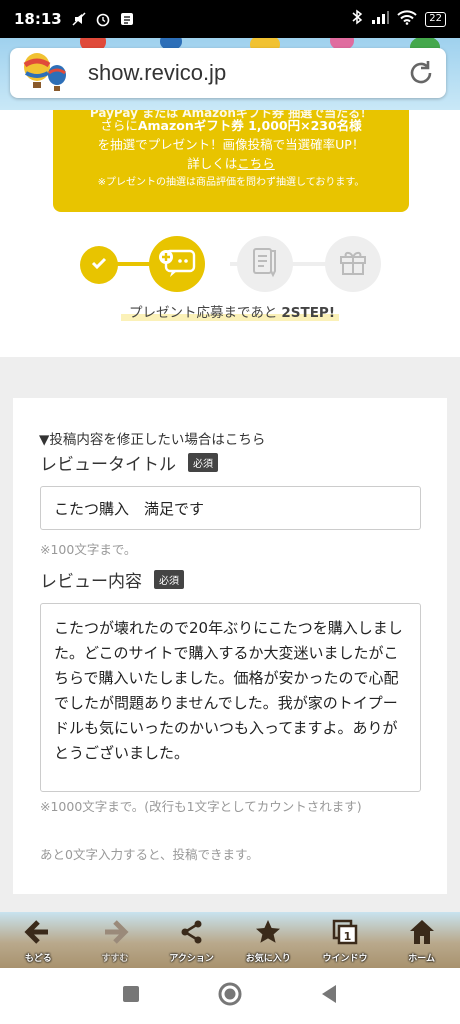 This screenshot has width=460, height=1024. What do you see at coordinates (230, 940) in the screenshot?
I see `browser-toolbar: もどる すすむ アクション お気に入り 1 ウインドウ ホーム` at bounding box center [230, 940].